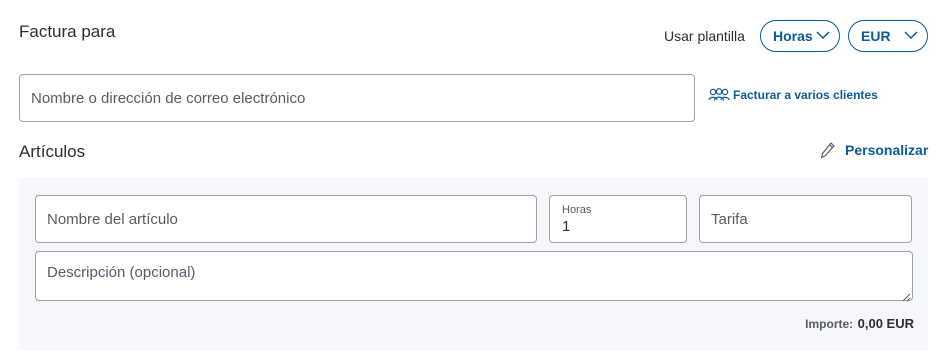 The height and width of the screenshot is (363, 937). Describe the element at coordinates (168, 98) in the screenshot. I see `recipient-placeholder: Nombre o dirección de correo electrónico` at that location.